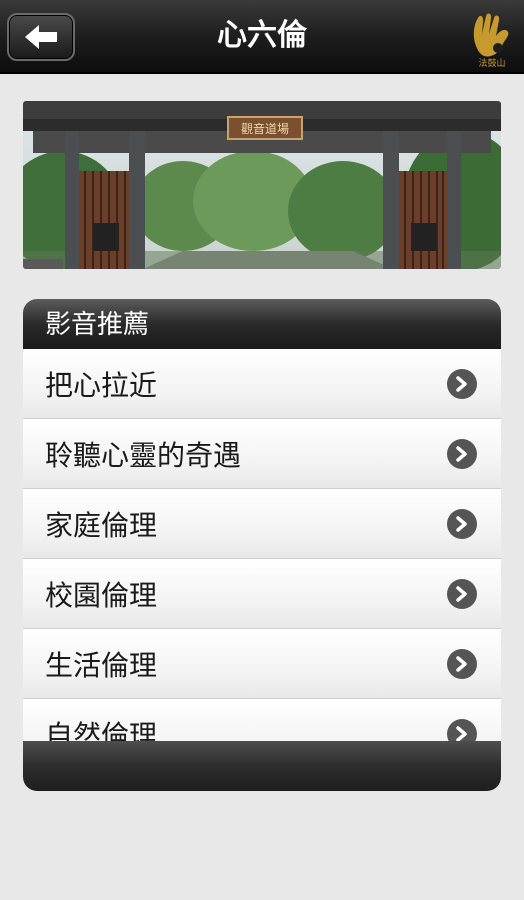  Describe the element at coordinates (262, 664) in the screenshot. I see `list-item: 生活倫理` at that location.